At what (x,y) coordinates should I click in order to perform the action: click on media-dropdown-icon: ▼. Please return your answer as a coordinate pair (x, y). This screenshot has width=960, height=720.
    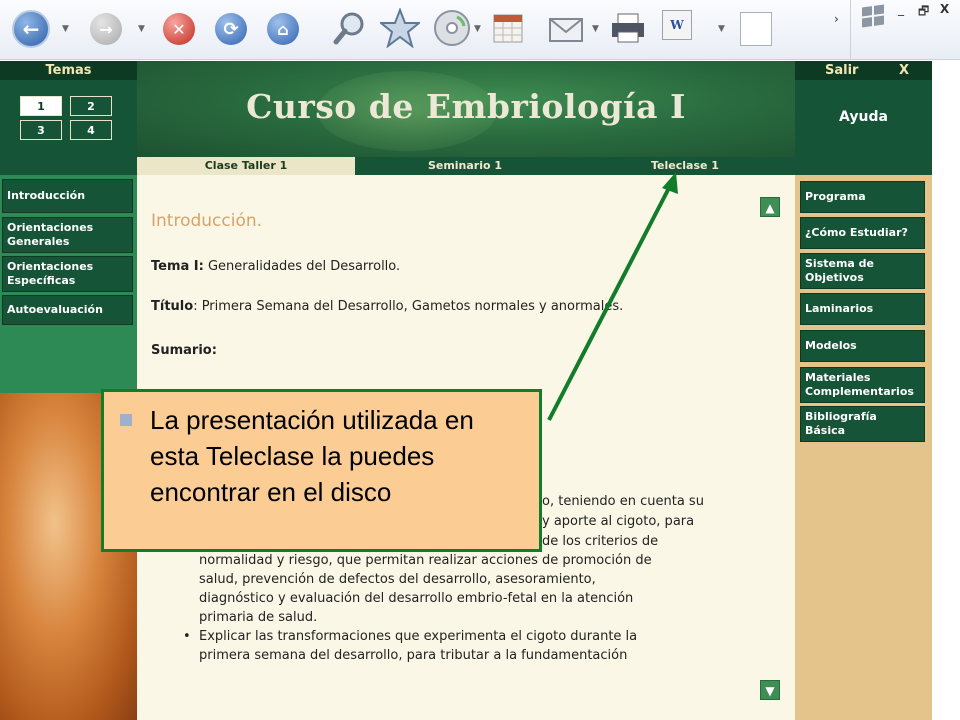
    Looking at the image, I should click on (477, 29).